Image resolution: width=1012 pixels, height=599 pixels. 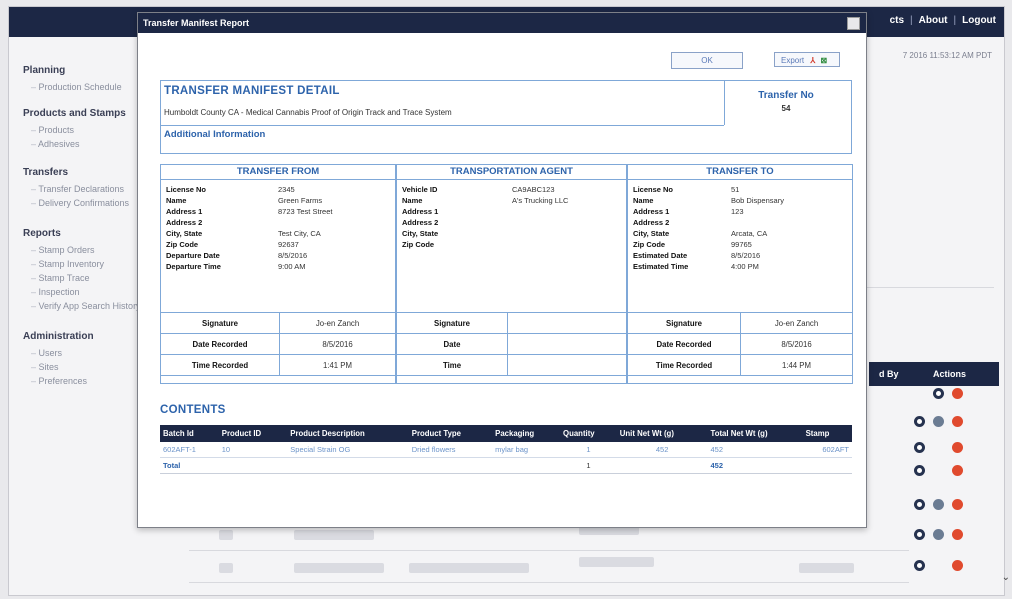 I want to click on sidebar-item-stamp-trace: Stamp Trace, so click(x=87, y=278).